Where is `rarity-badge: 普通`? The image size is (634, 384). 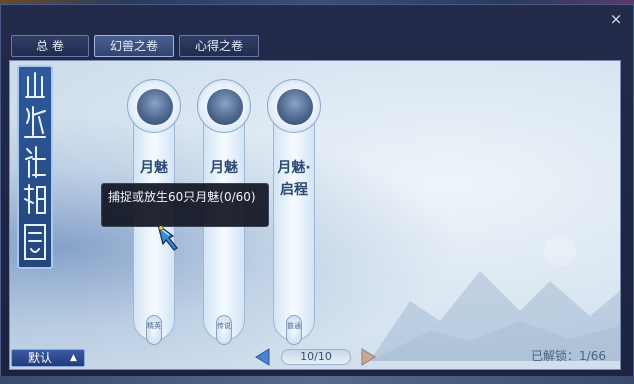
rarity-badge: 普通 is located at coordinates (294, 330).